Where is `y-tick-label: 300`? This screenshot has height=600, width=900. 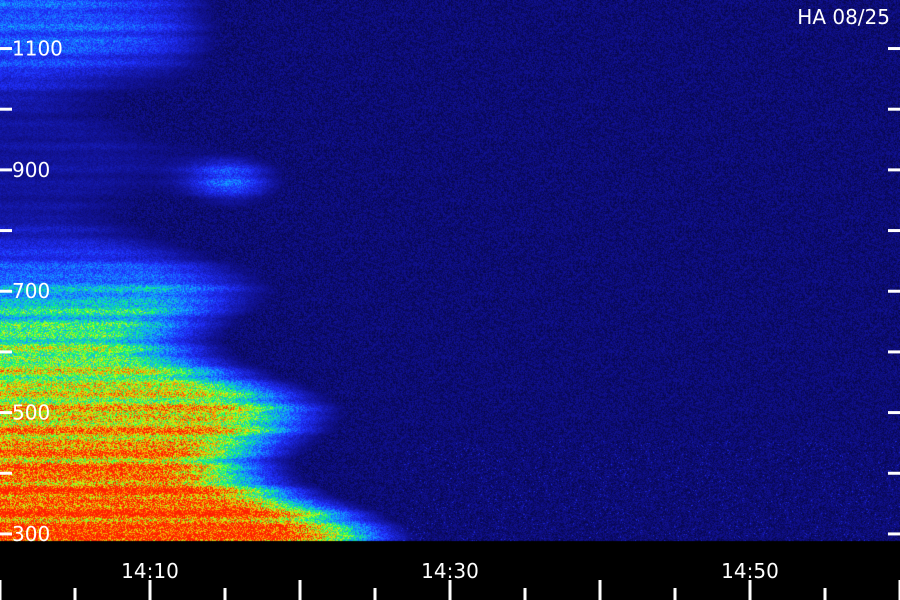
y-tick-label: 300 is located at coordinates (31, 534).